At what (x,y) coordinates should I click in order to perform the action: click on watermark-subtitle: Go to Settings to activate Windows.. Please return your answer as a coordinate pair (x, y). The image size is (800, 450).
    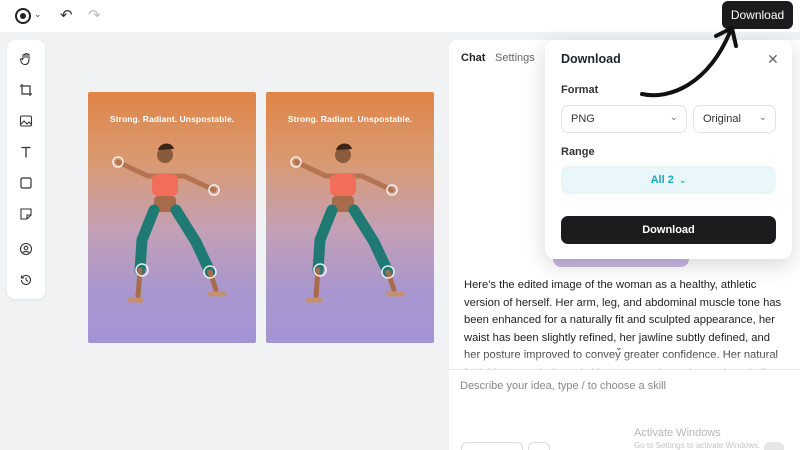
    Looking at the image, I should click on (697, 445).